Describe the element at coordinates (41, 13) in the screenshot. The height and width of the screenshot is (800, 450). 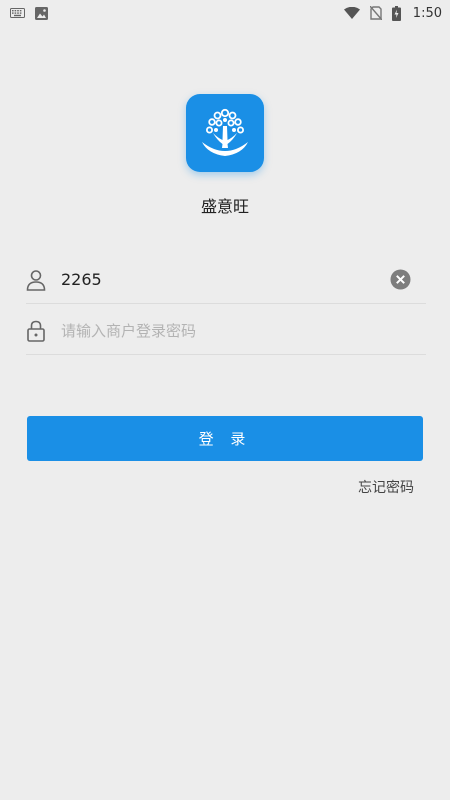
I see `image-icon` at that location.